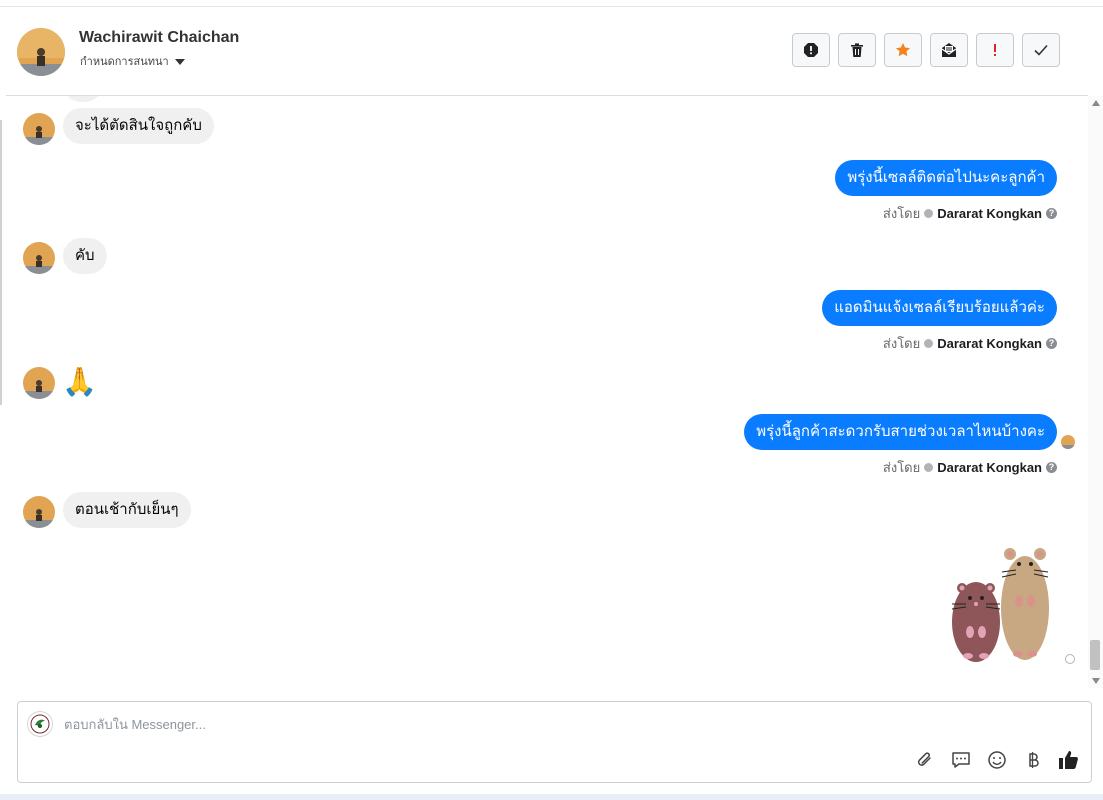 This screenshot has height=800, width=1103. I want to click on spam-button, so click(811, 50).